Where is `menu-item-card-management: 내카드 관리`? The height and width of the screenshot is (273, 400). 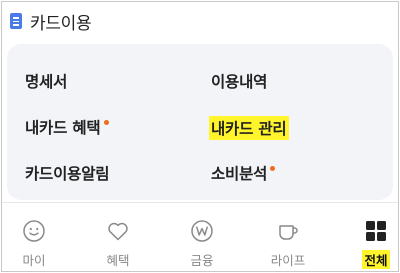
menu-item-card-management: 내카드 관리 is located at coordinates (249, 128).